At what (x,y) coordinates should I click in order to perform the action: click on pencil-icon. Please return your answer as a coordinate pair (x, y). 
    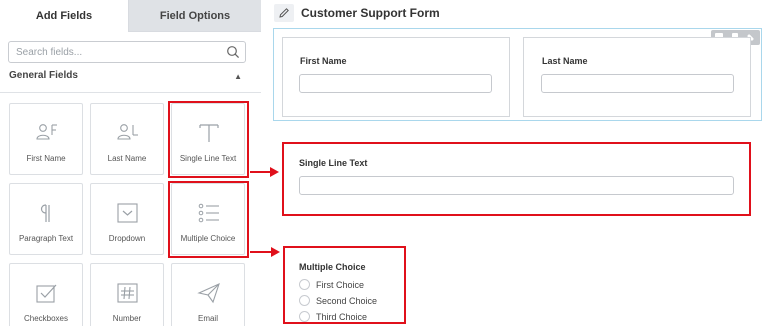
    Looking at the image, I should click on (284, 13).